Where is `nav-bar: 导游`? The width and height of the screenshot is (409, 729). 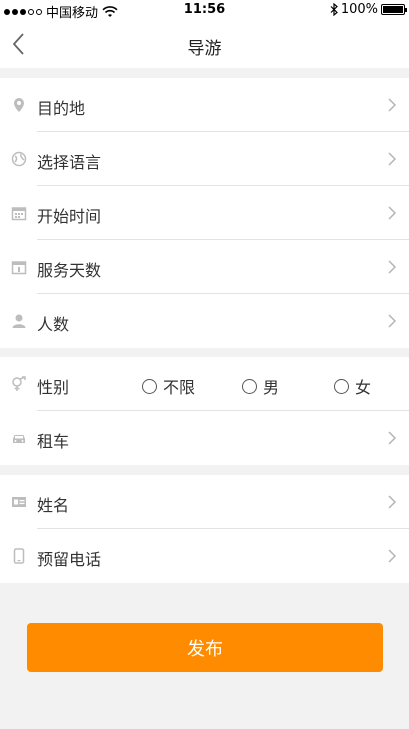 nav-bar: 导游 is located at coordinates (204, 44).